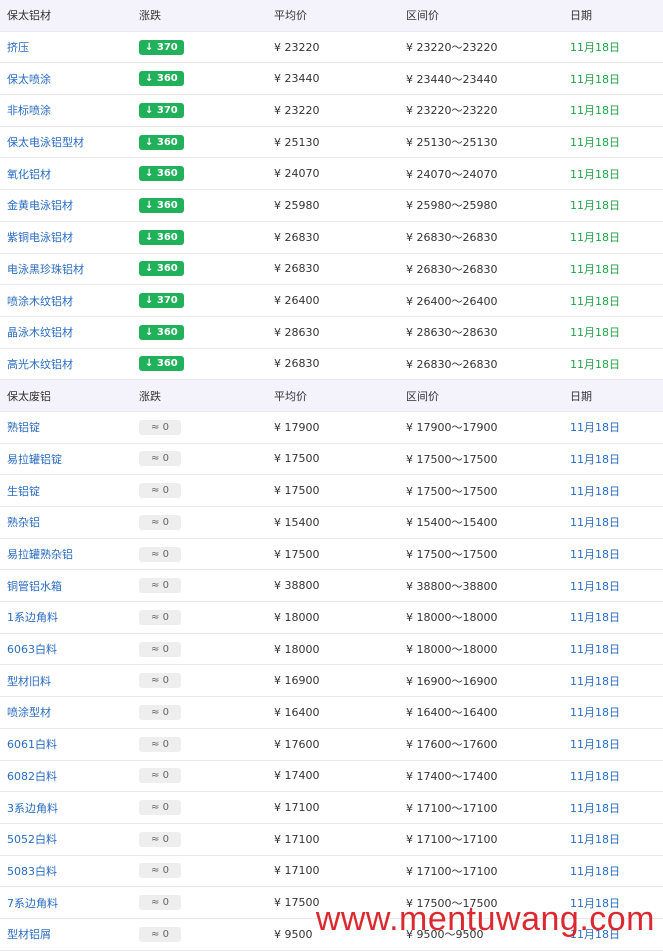  Describe the element at coordinates (34, 459) in the screenshot. I see `product-name-link: 易拉罐铝锭` at that location.